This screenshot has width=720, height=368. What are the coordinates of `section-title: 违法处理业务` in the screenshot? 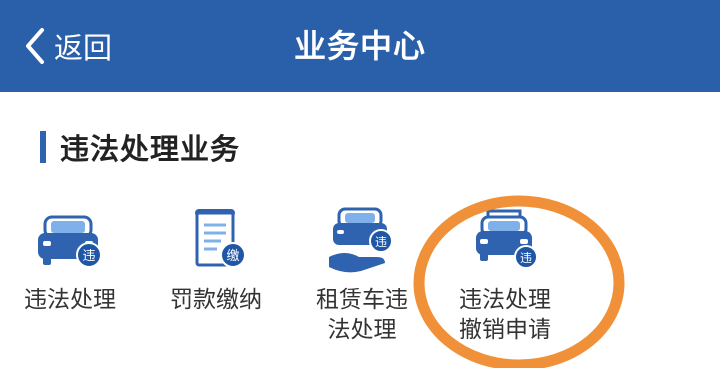 It's located at (150, 149).